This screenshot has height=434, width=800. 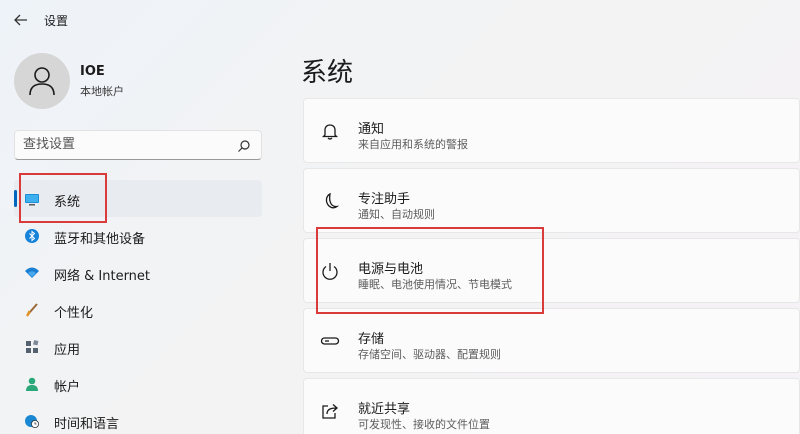 I want to click on card-title: 专注助手, so click(x=384, y=199).